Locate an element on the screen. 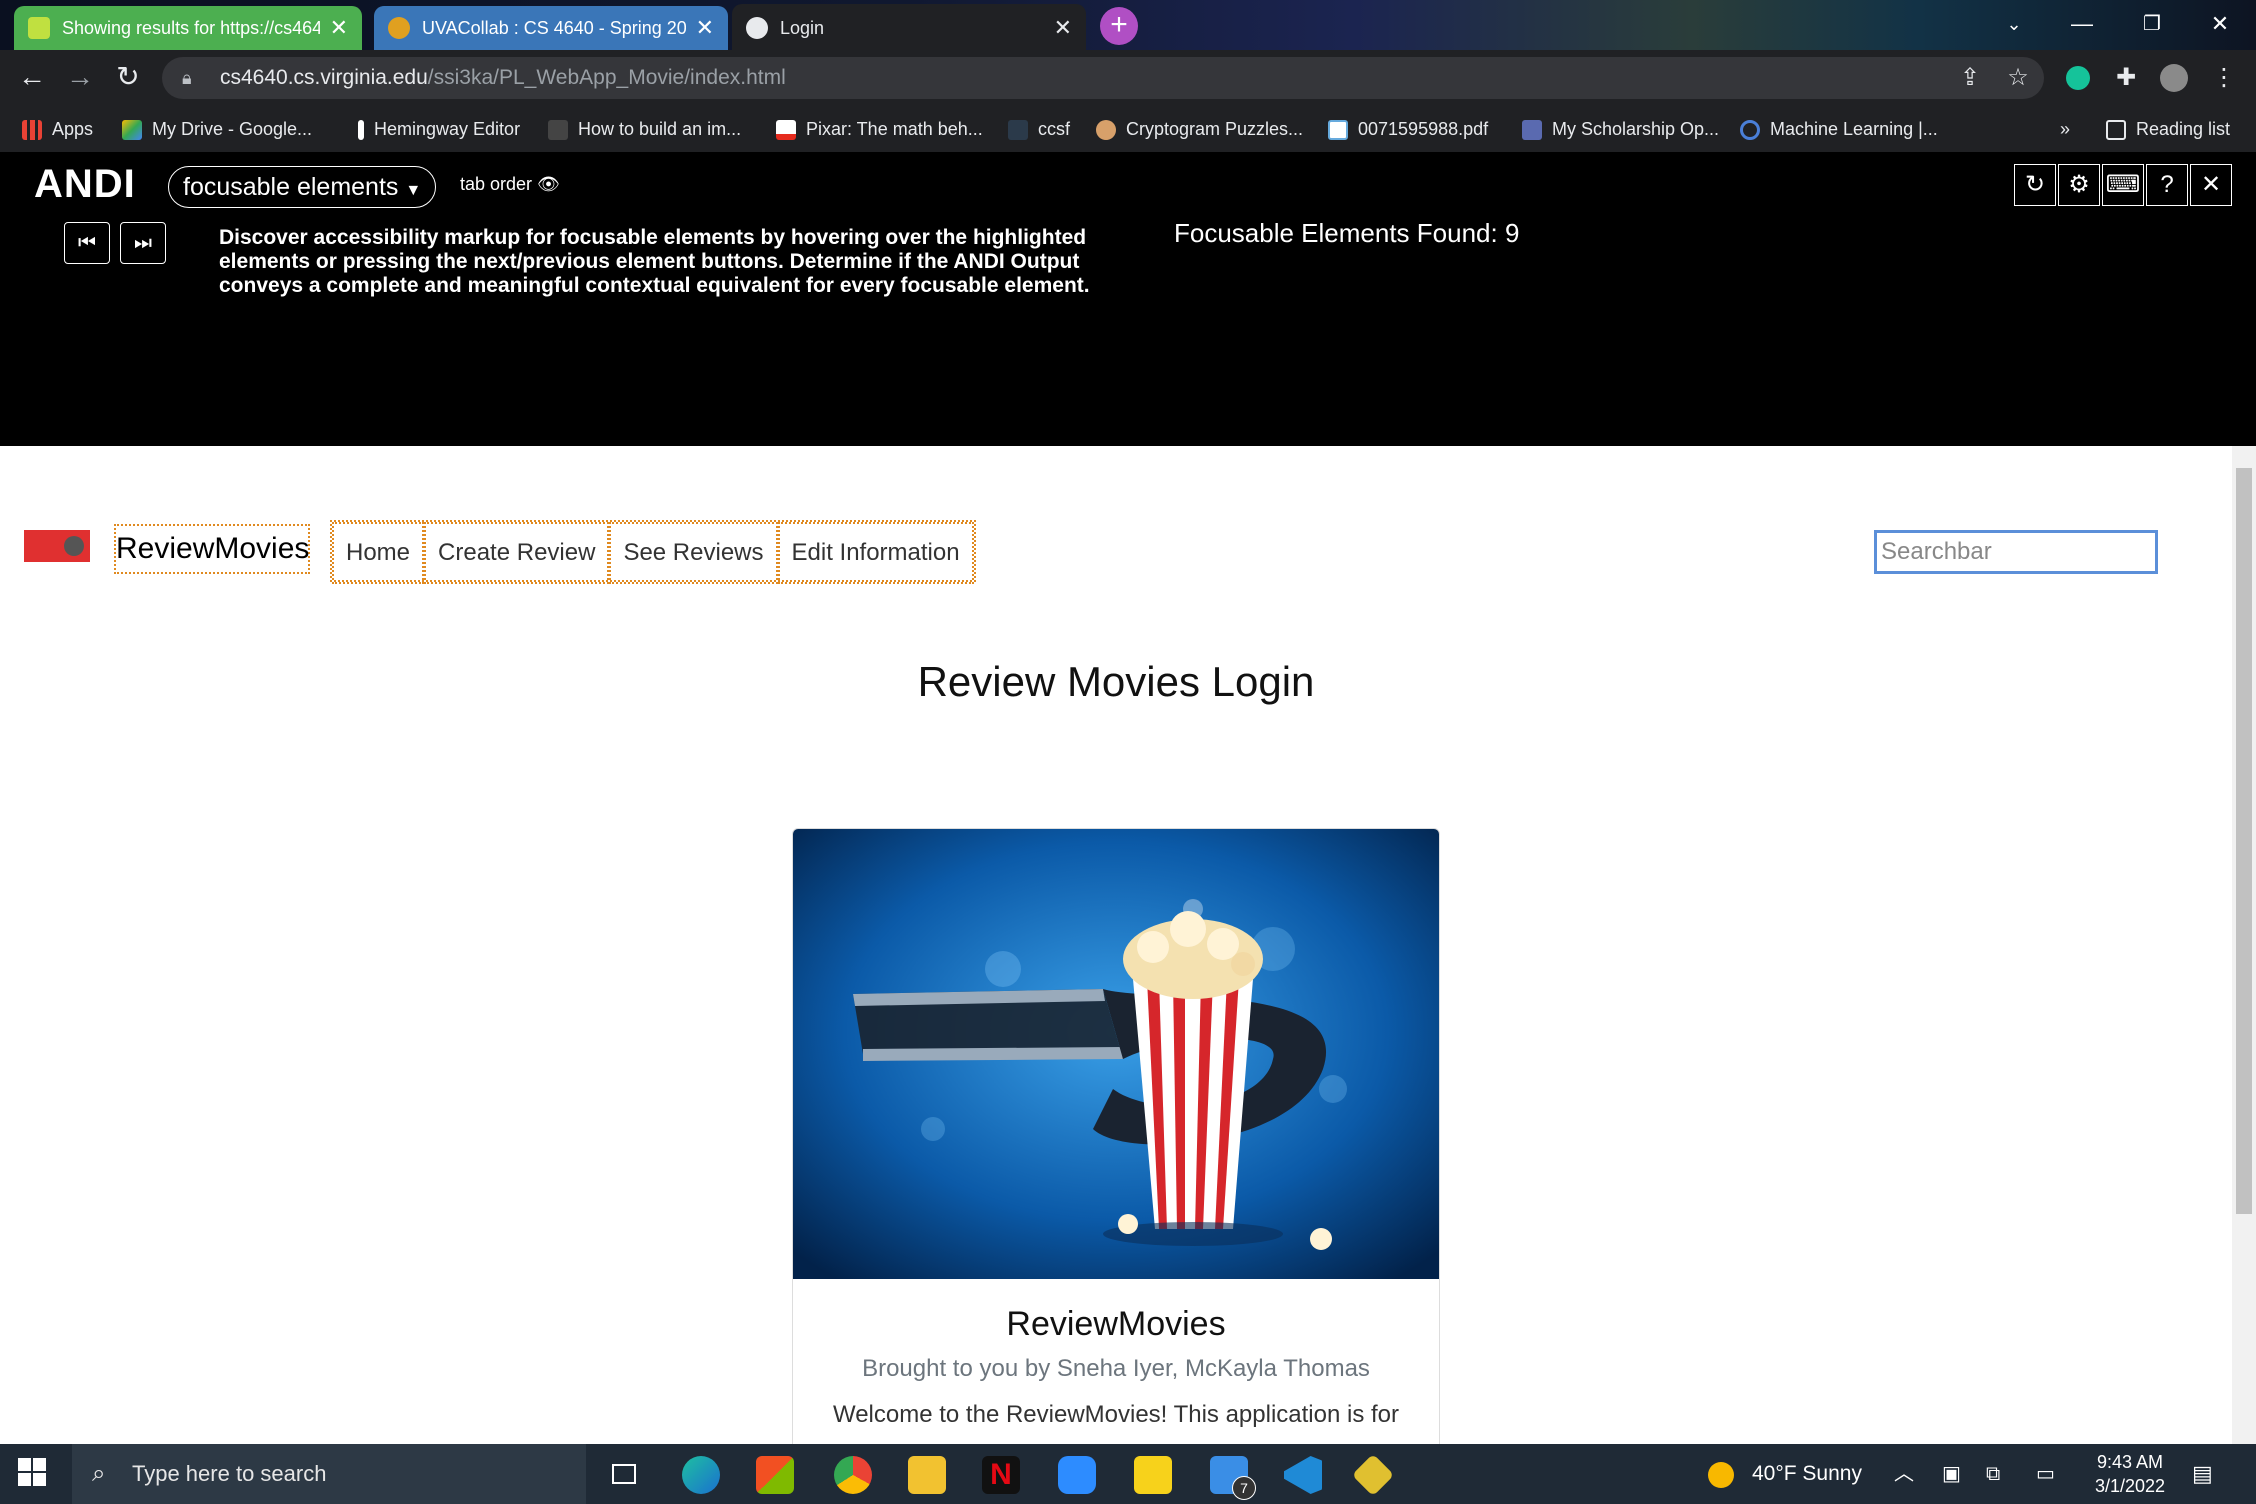 The height and width of the screenshot is (1504, 2256). ted-icon is located at coordinates (786, 130).